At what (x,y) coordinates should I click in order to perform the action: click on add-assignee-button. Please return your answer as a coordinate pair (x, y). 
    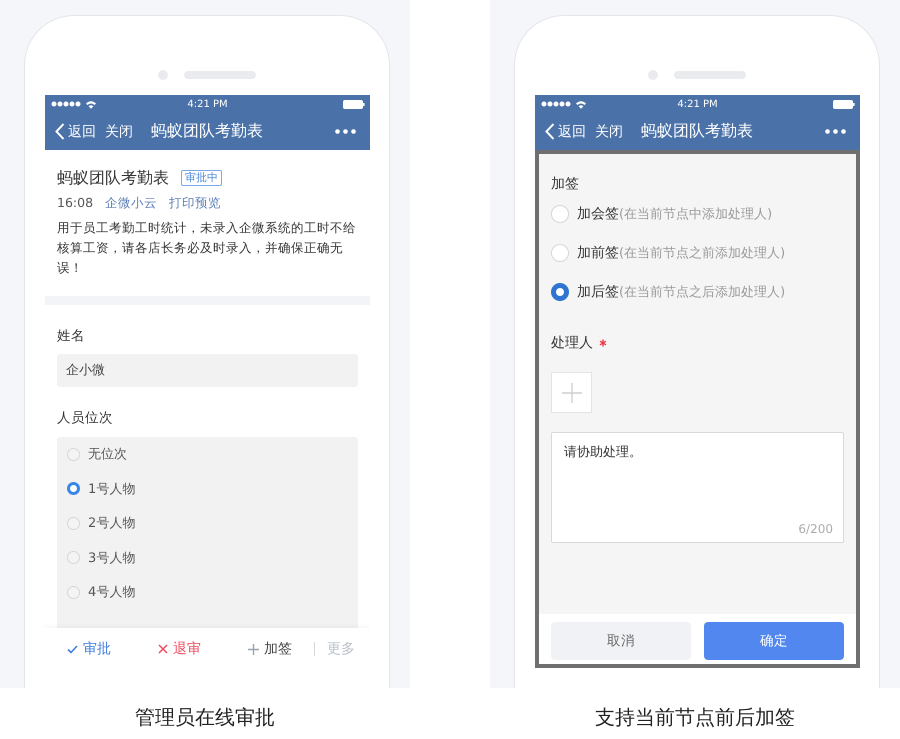
    Looking at the image, I should click on (571, 392).